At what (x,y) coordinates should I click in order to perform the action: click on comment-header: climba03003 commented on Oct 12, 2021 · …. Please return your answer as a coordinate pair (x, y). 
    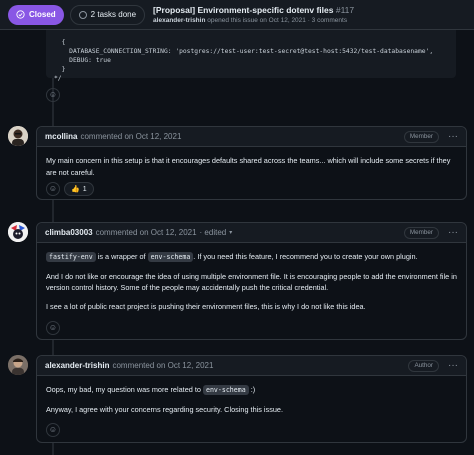
    Looking at the image, I should click on (251, 233).